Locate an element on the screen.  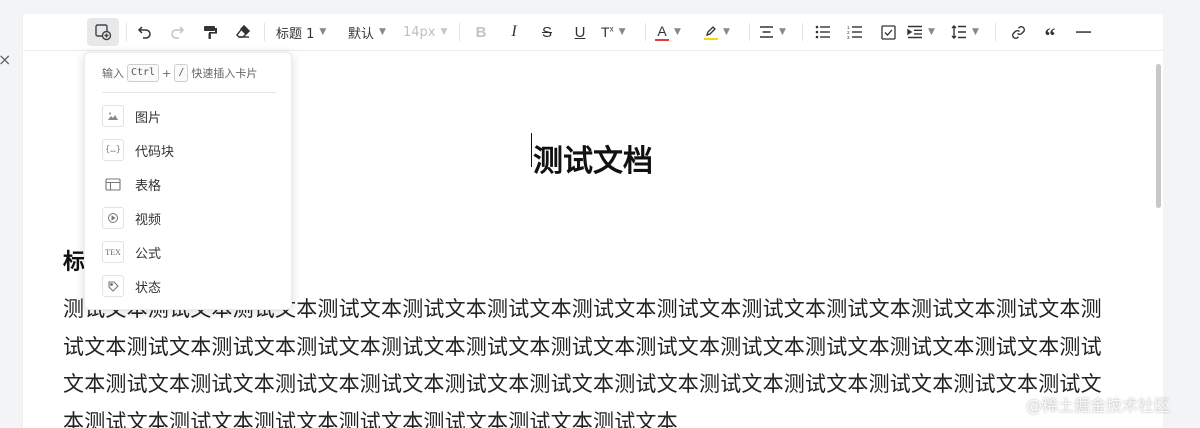
eraser-icon is located at coordinates (243, 31).